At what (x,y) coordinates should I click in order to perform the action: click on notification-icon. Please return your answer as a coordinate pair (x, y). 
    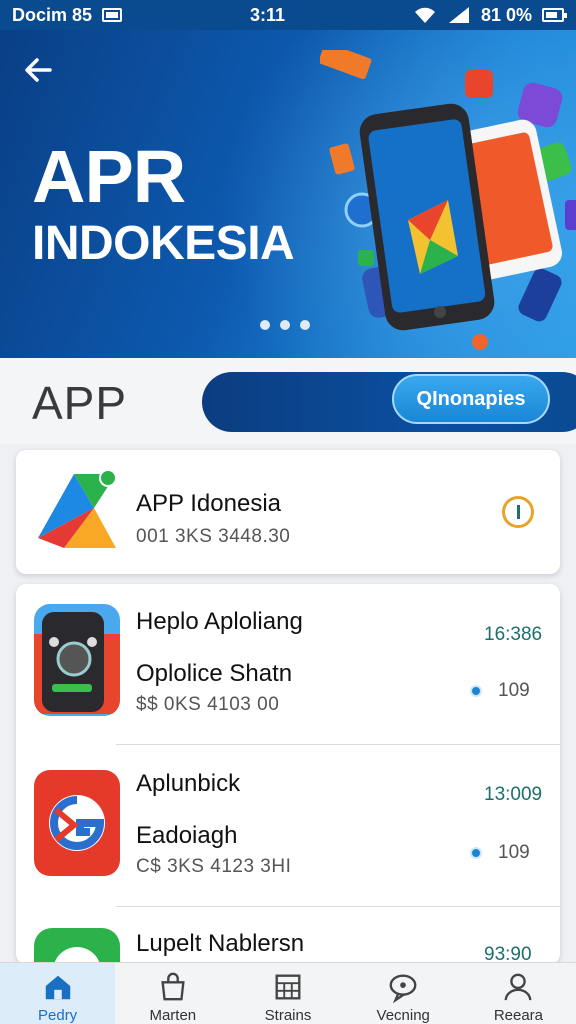
    Looking at the image, I should click on (112, 15).